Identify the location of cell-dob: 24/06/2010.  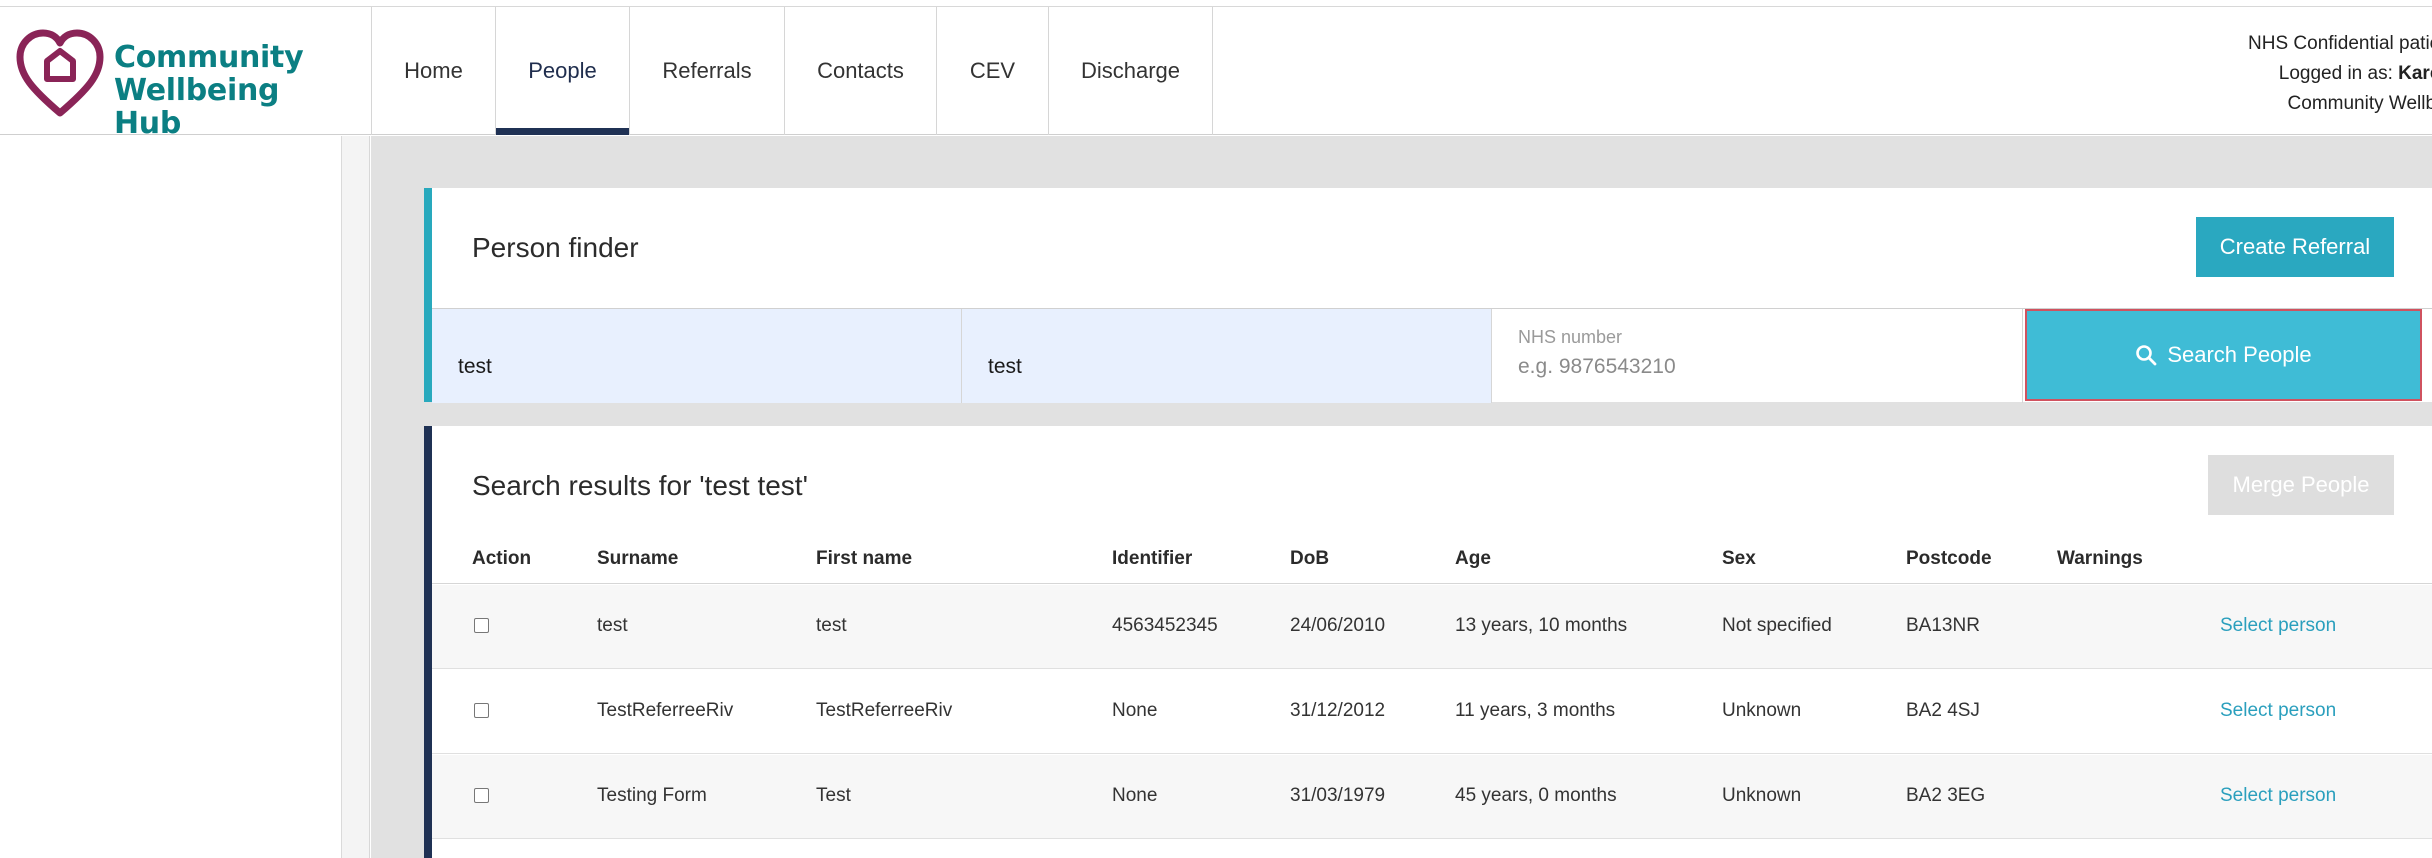
(1338, 625).